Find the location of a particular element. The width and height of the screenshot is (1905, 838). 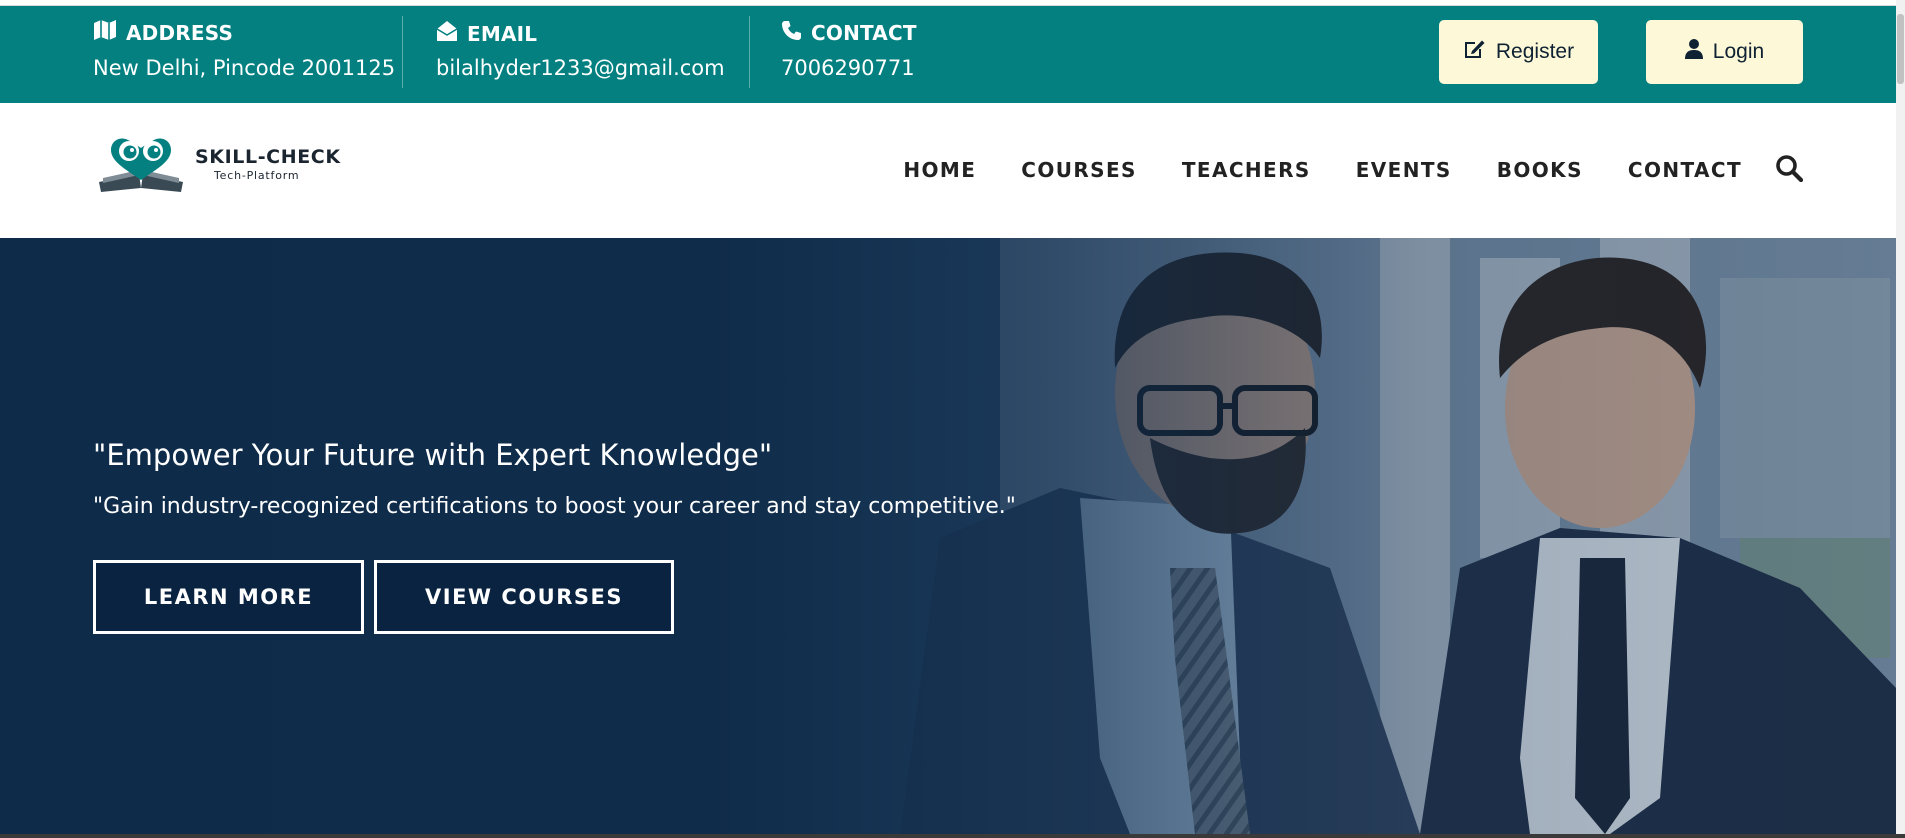

address-label: ADDRESS is located at coordinates (180, 32).